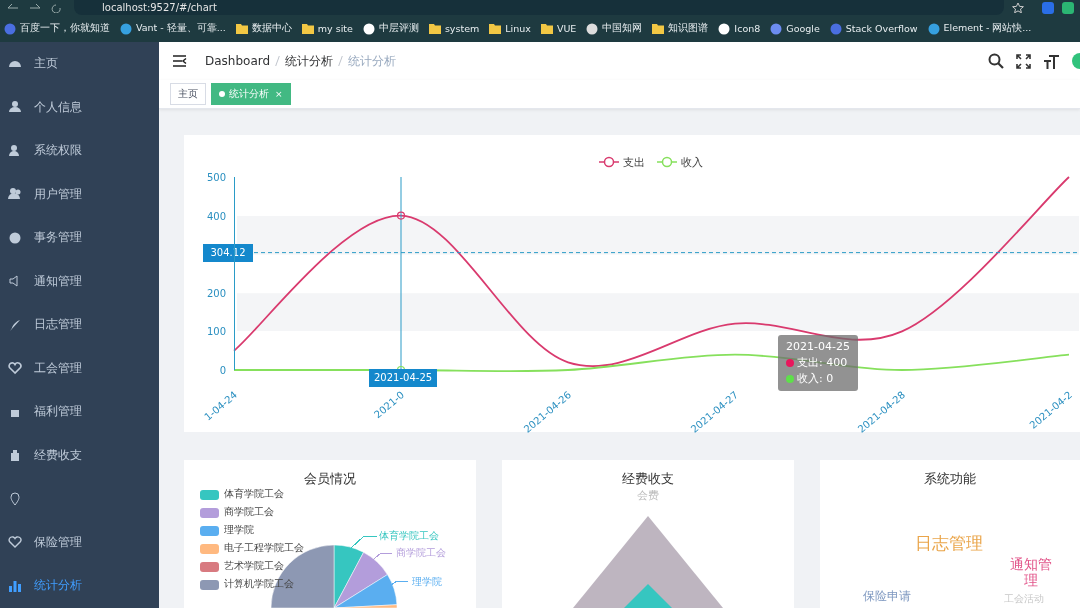 The image size is (1080, 608). What do you see at coordinates (680, 28) in the screenshot?
I see `bookmark: 知识图谱` at bounding box center [680, 28].